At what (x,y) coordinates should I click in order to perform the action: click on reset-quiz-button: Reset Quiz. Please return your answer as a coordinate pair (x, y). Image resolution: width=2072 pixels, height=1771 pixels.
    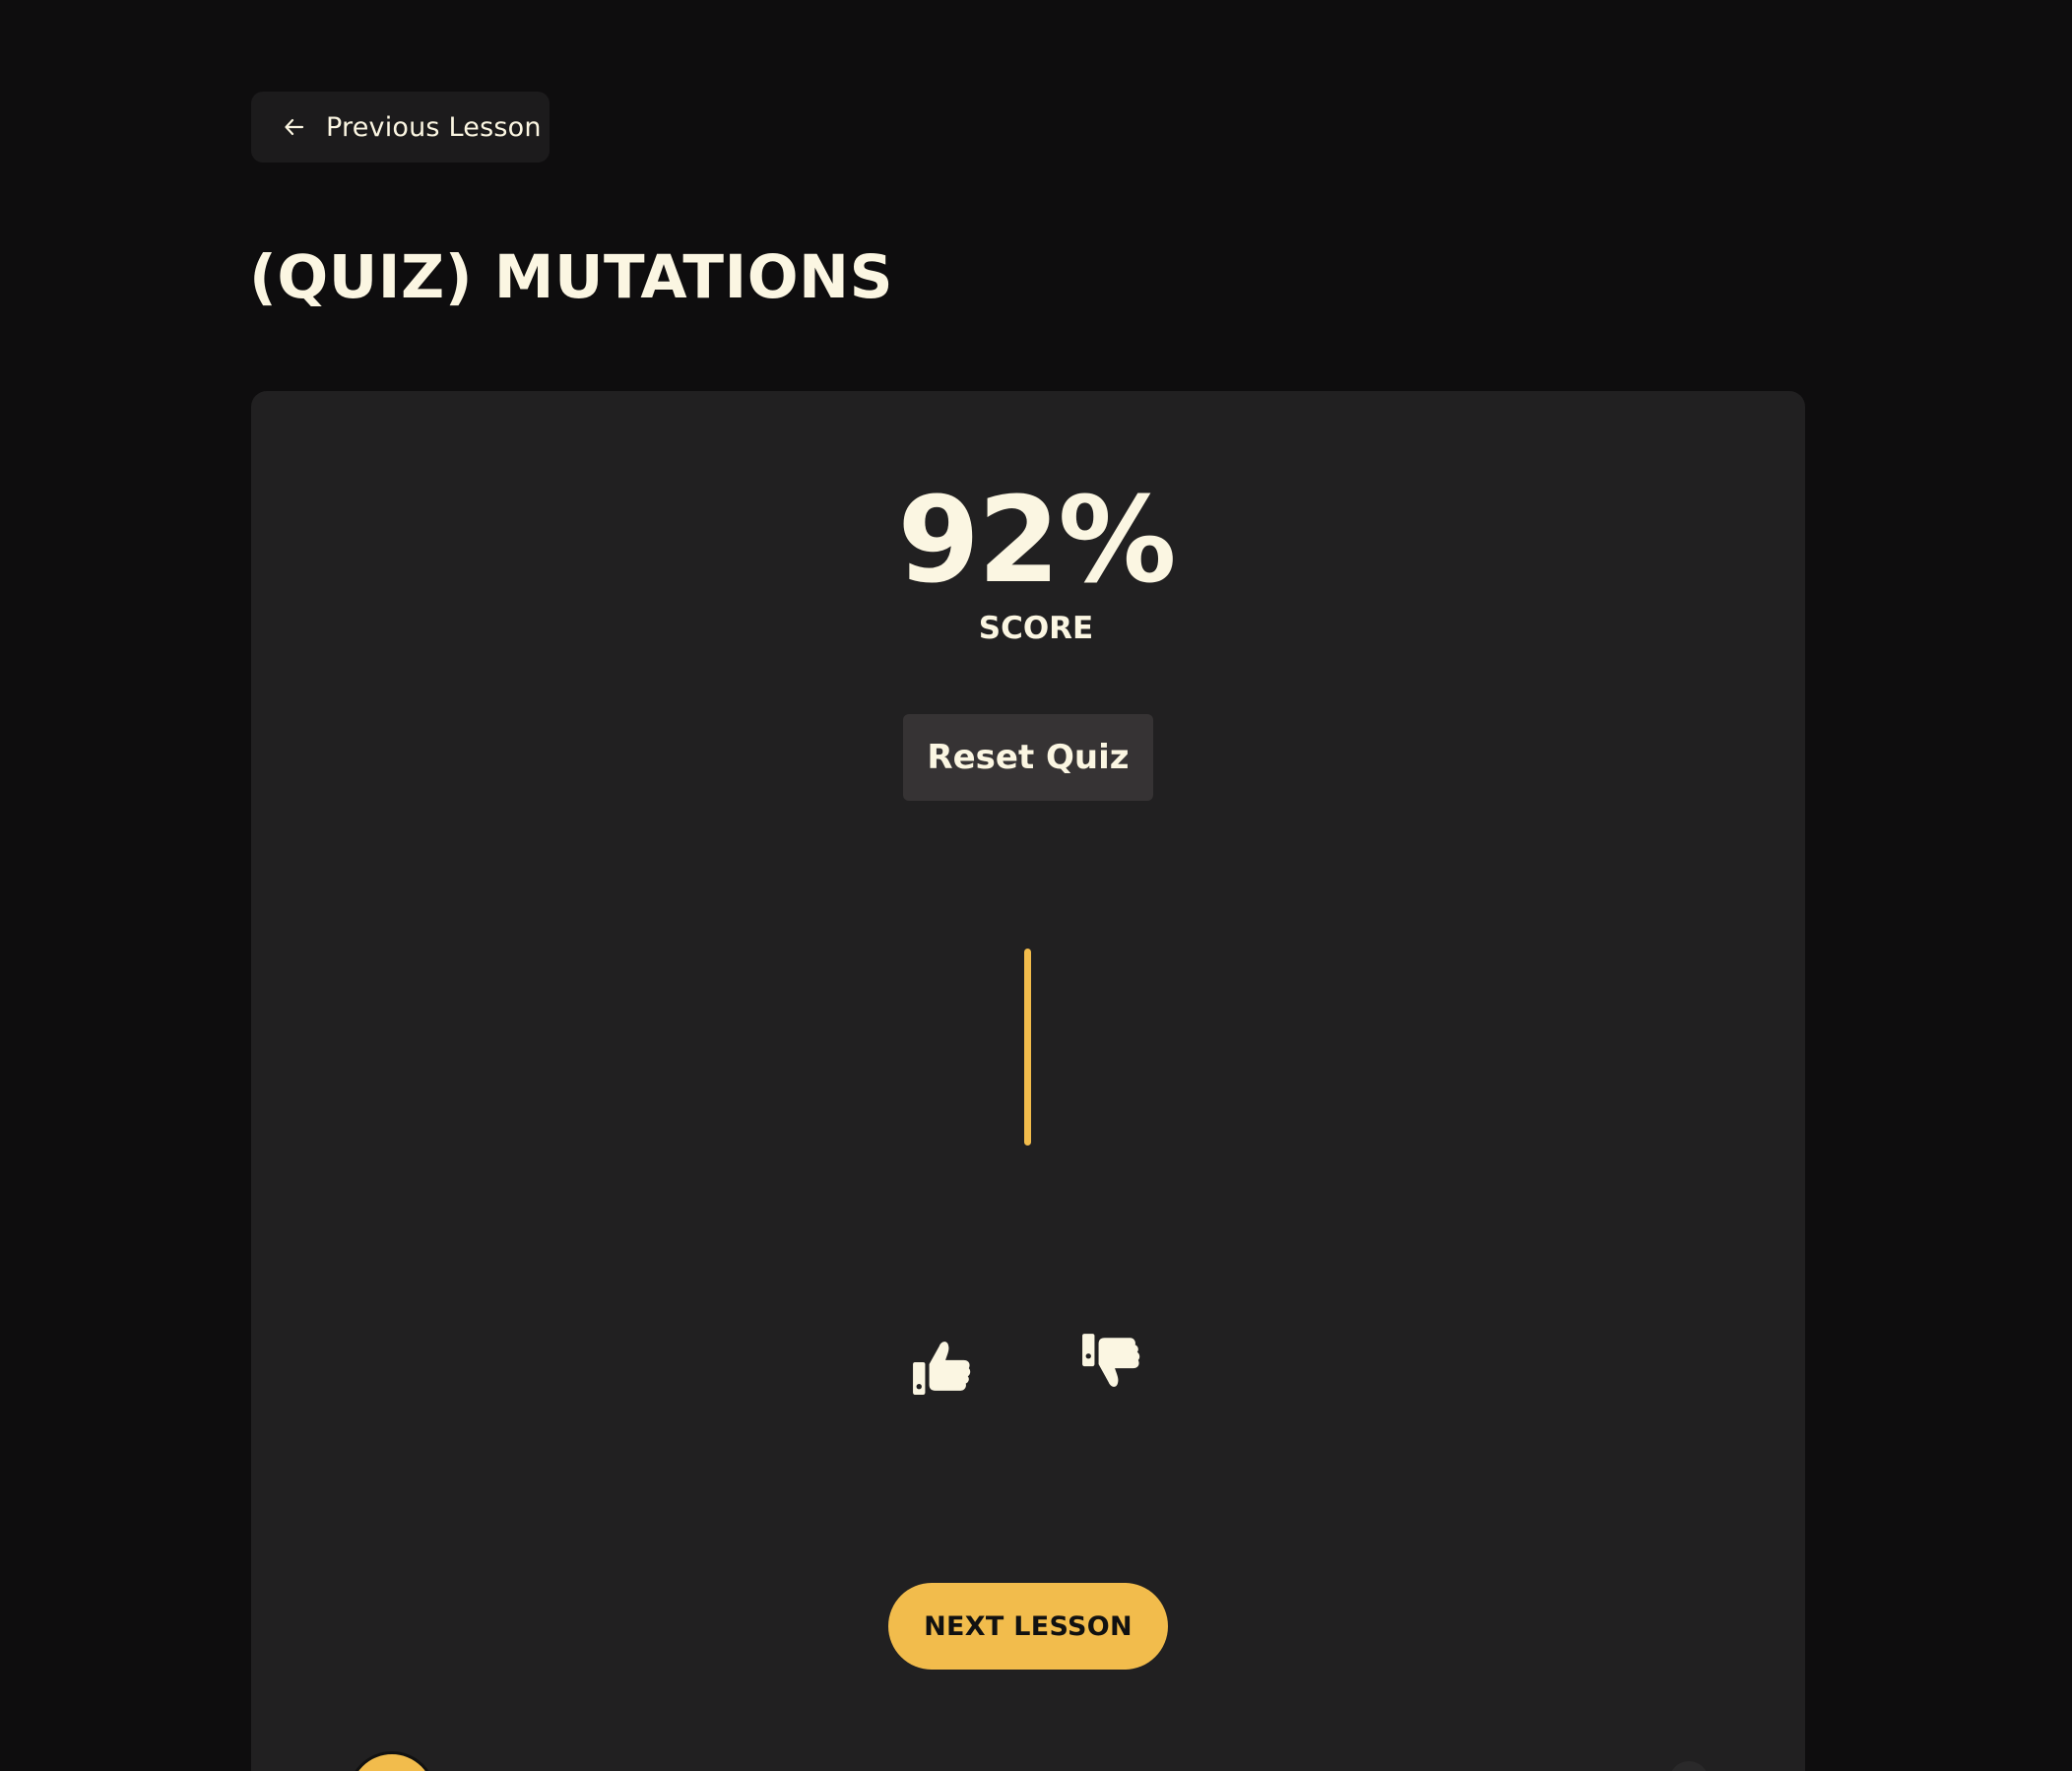
    Looking at the image, I should click on (1028, 757).